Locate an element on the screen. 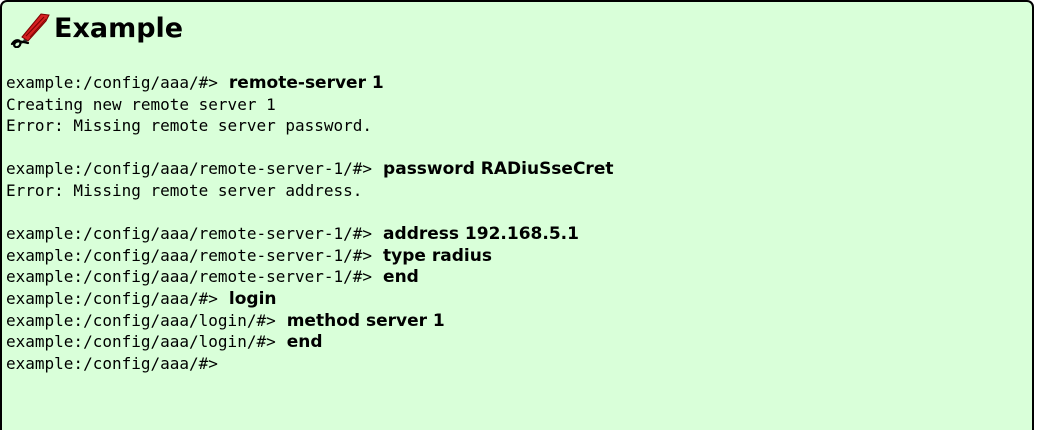 The image size is (1038, 430). console-command: method server 1 is located at coordinates (365, 320).